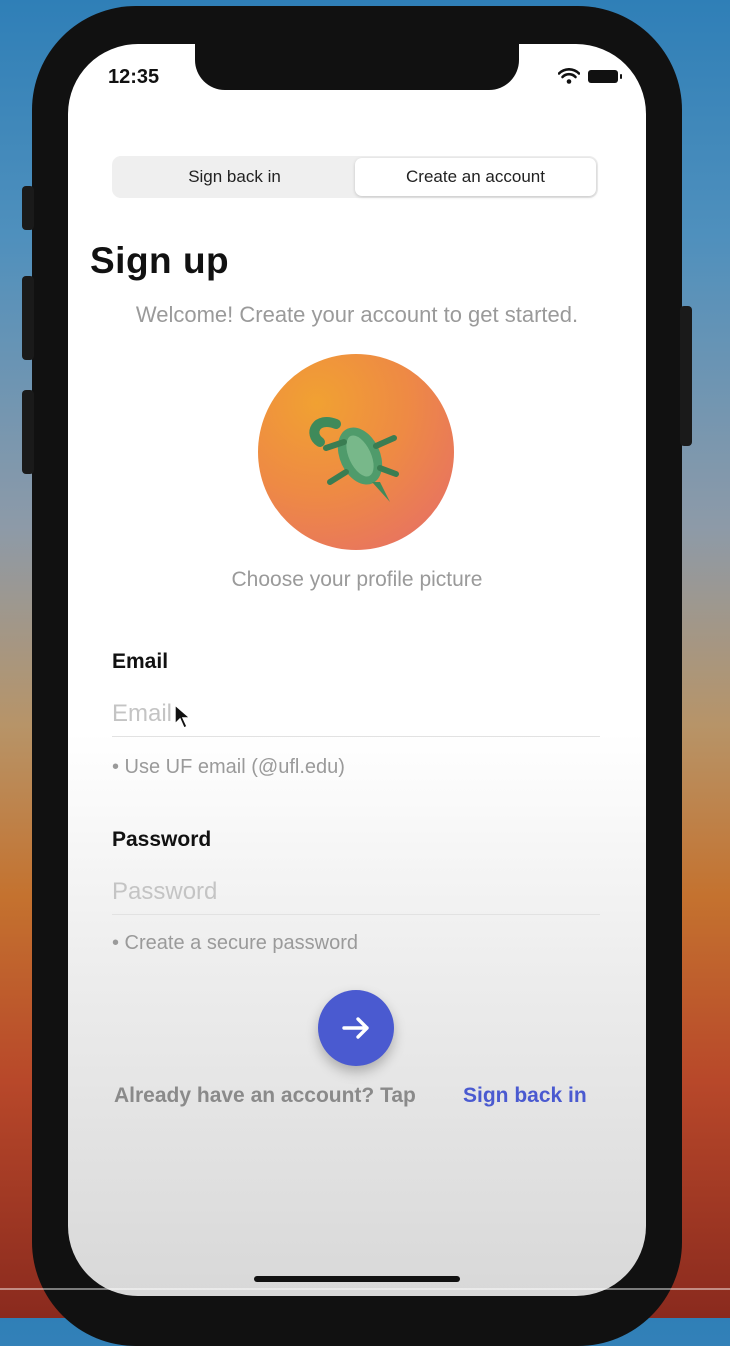 The height and width of the screenshot is (1346, 730). Describe the element at coordinates (228, 767) in the screenshot. I see `email-hint: • Use UF email (@ufl.edu)` at that location.